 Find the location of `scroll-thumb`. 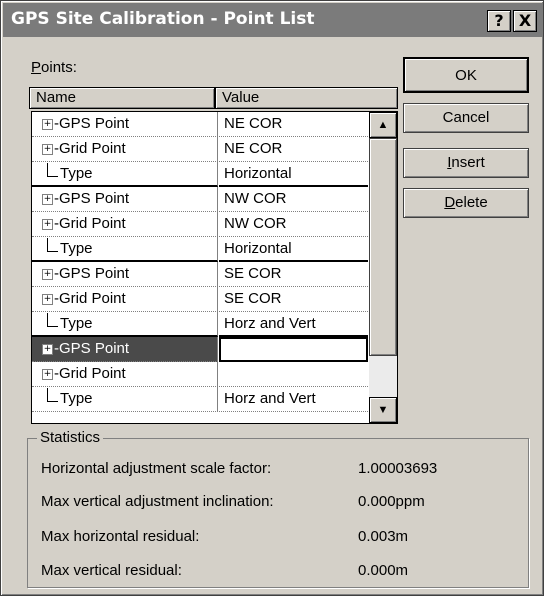

scroll-thumb is located at coordinates (383, 247).